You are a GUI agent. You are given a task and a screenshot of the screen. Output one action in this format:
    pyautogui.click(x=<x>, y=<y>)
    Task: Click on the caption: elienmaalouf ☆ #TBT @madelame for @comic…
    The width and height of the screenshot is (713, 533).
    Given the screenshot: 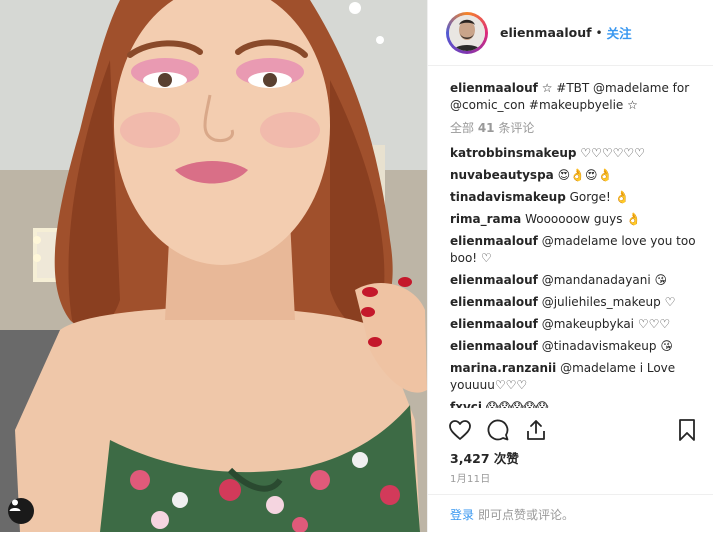 What is the action you would take?
    pyautogui.click(x=576, y=97)
    